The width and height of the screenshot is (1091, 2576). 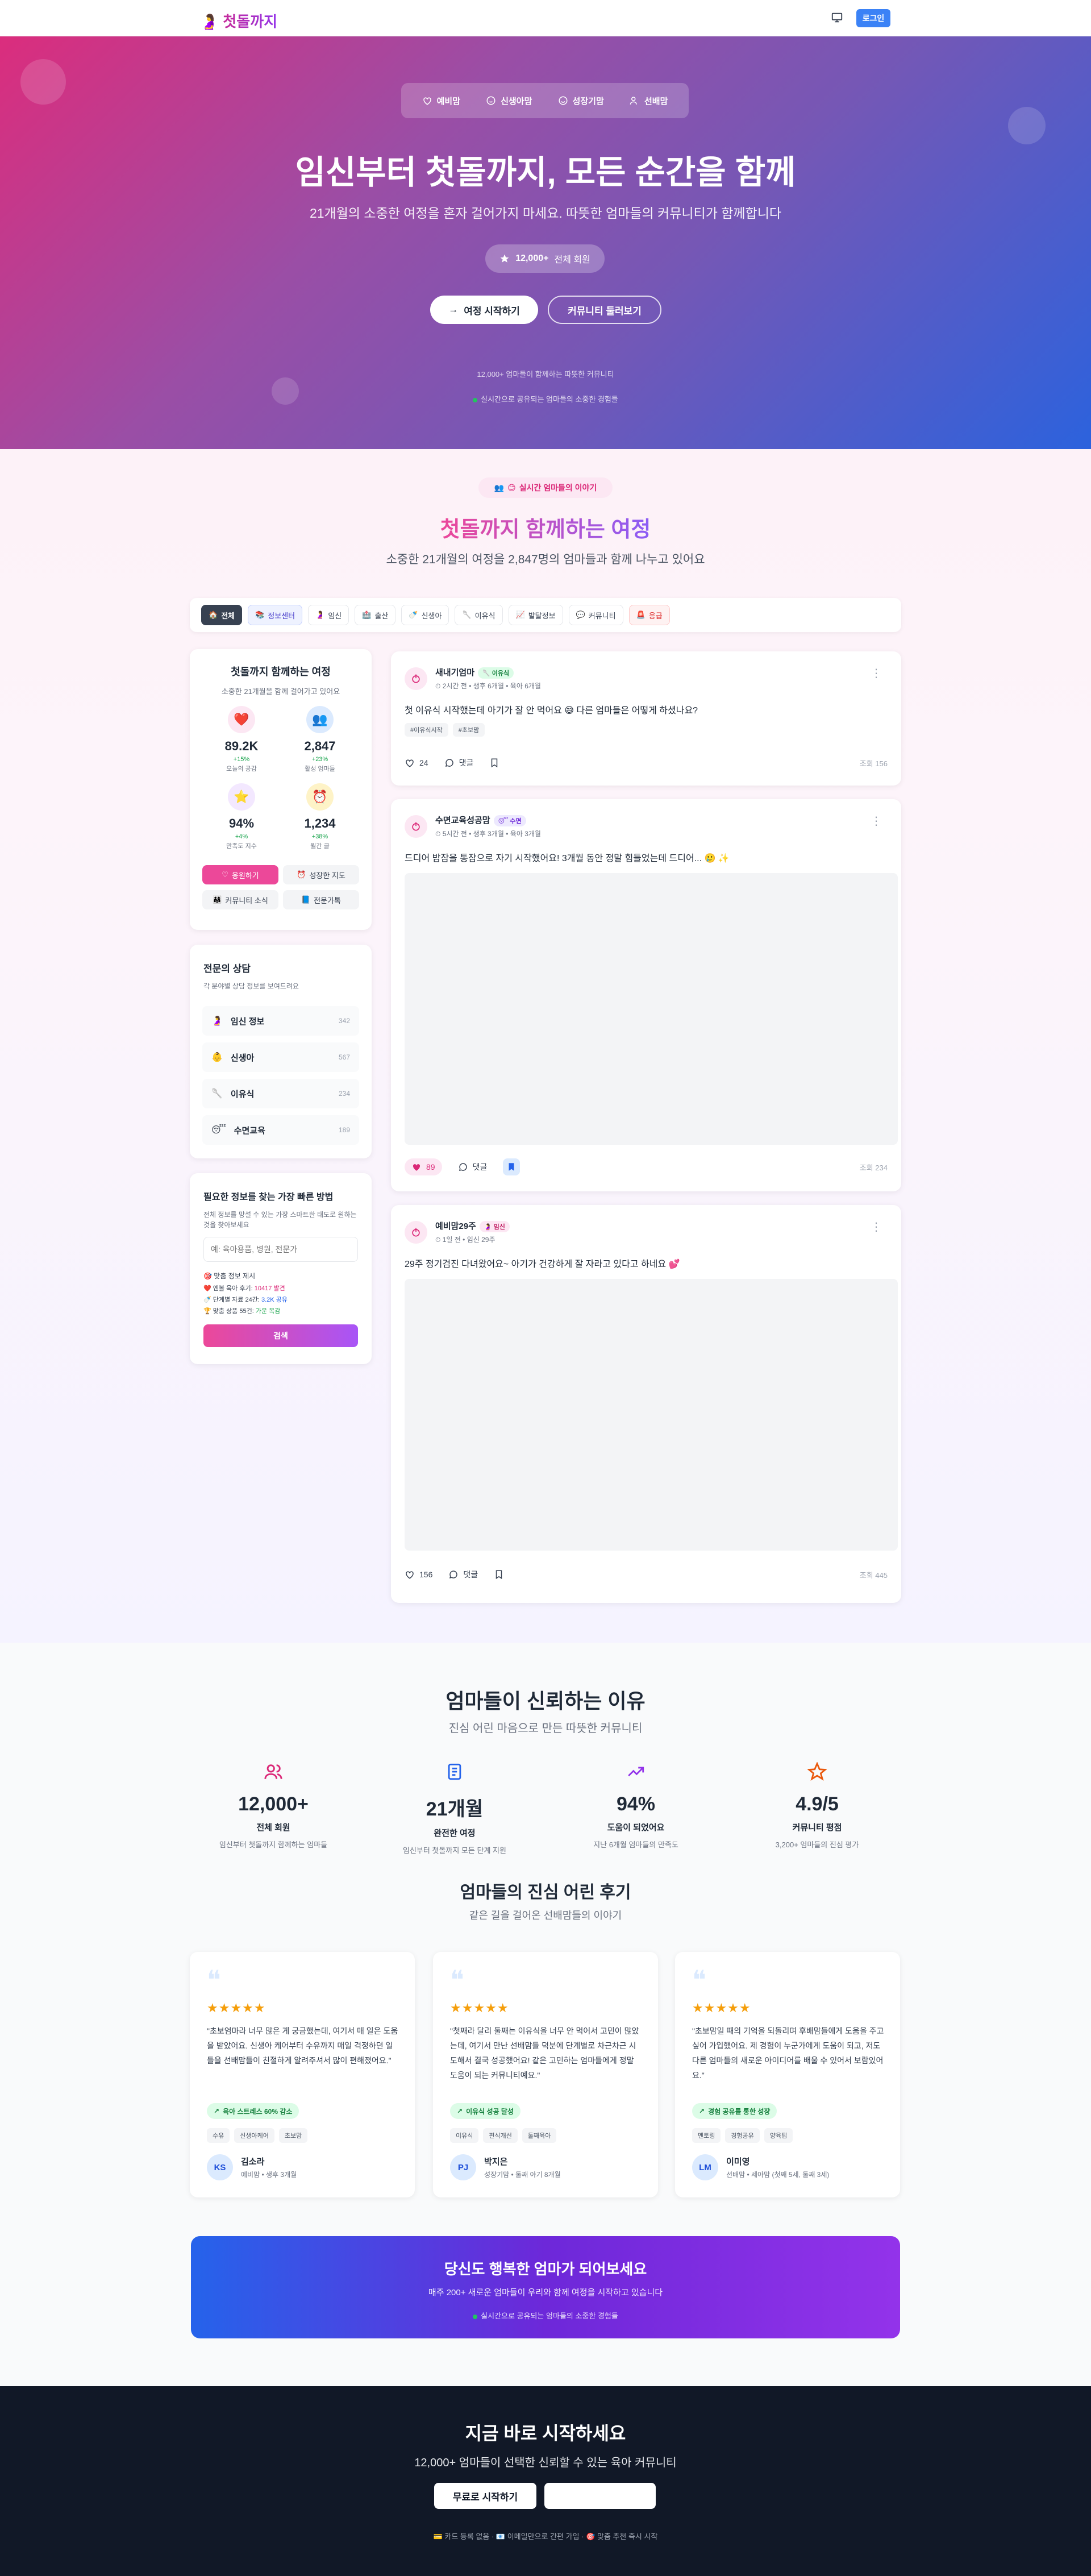 What do you see at coordinates (222, 615) in the screenshot?
I see `tab-all: 🏠 전체` at bounding box center [222, 615].